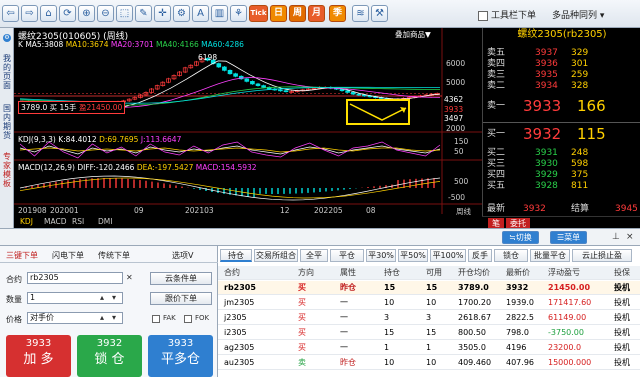 The height and width of the screenshot is (377, 640). I want to click on table-row: j2305 买 一 3 3 2618.67 2822.5 61149.00 投机, so click(429, 318).